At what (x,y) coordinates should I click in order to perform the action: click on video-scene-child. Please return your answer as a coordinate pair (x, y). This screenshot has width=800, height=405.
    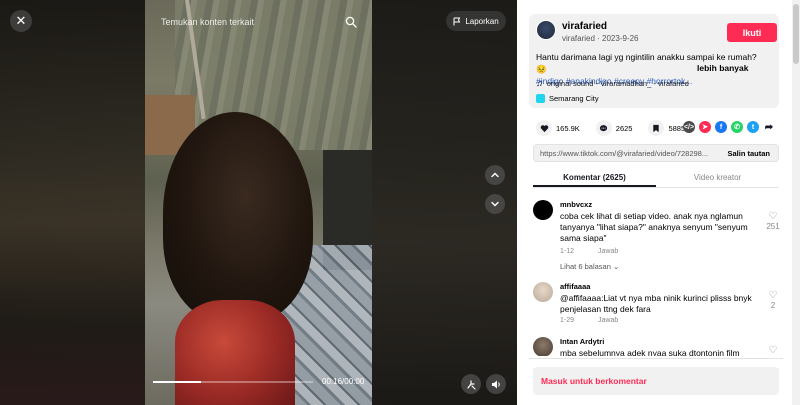
    Looking at the image, I should click on (238, 217).